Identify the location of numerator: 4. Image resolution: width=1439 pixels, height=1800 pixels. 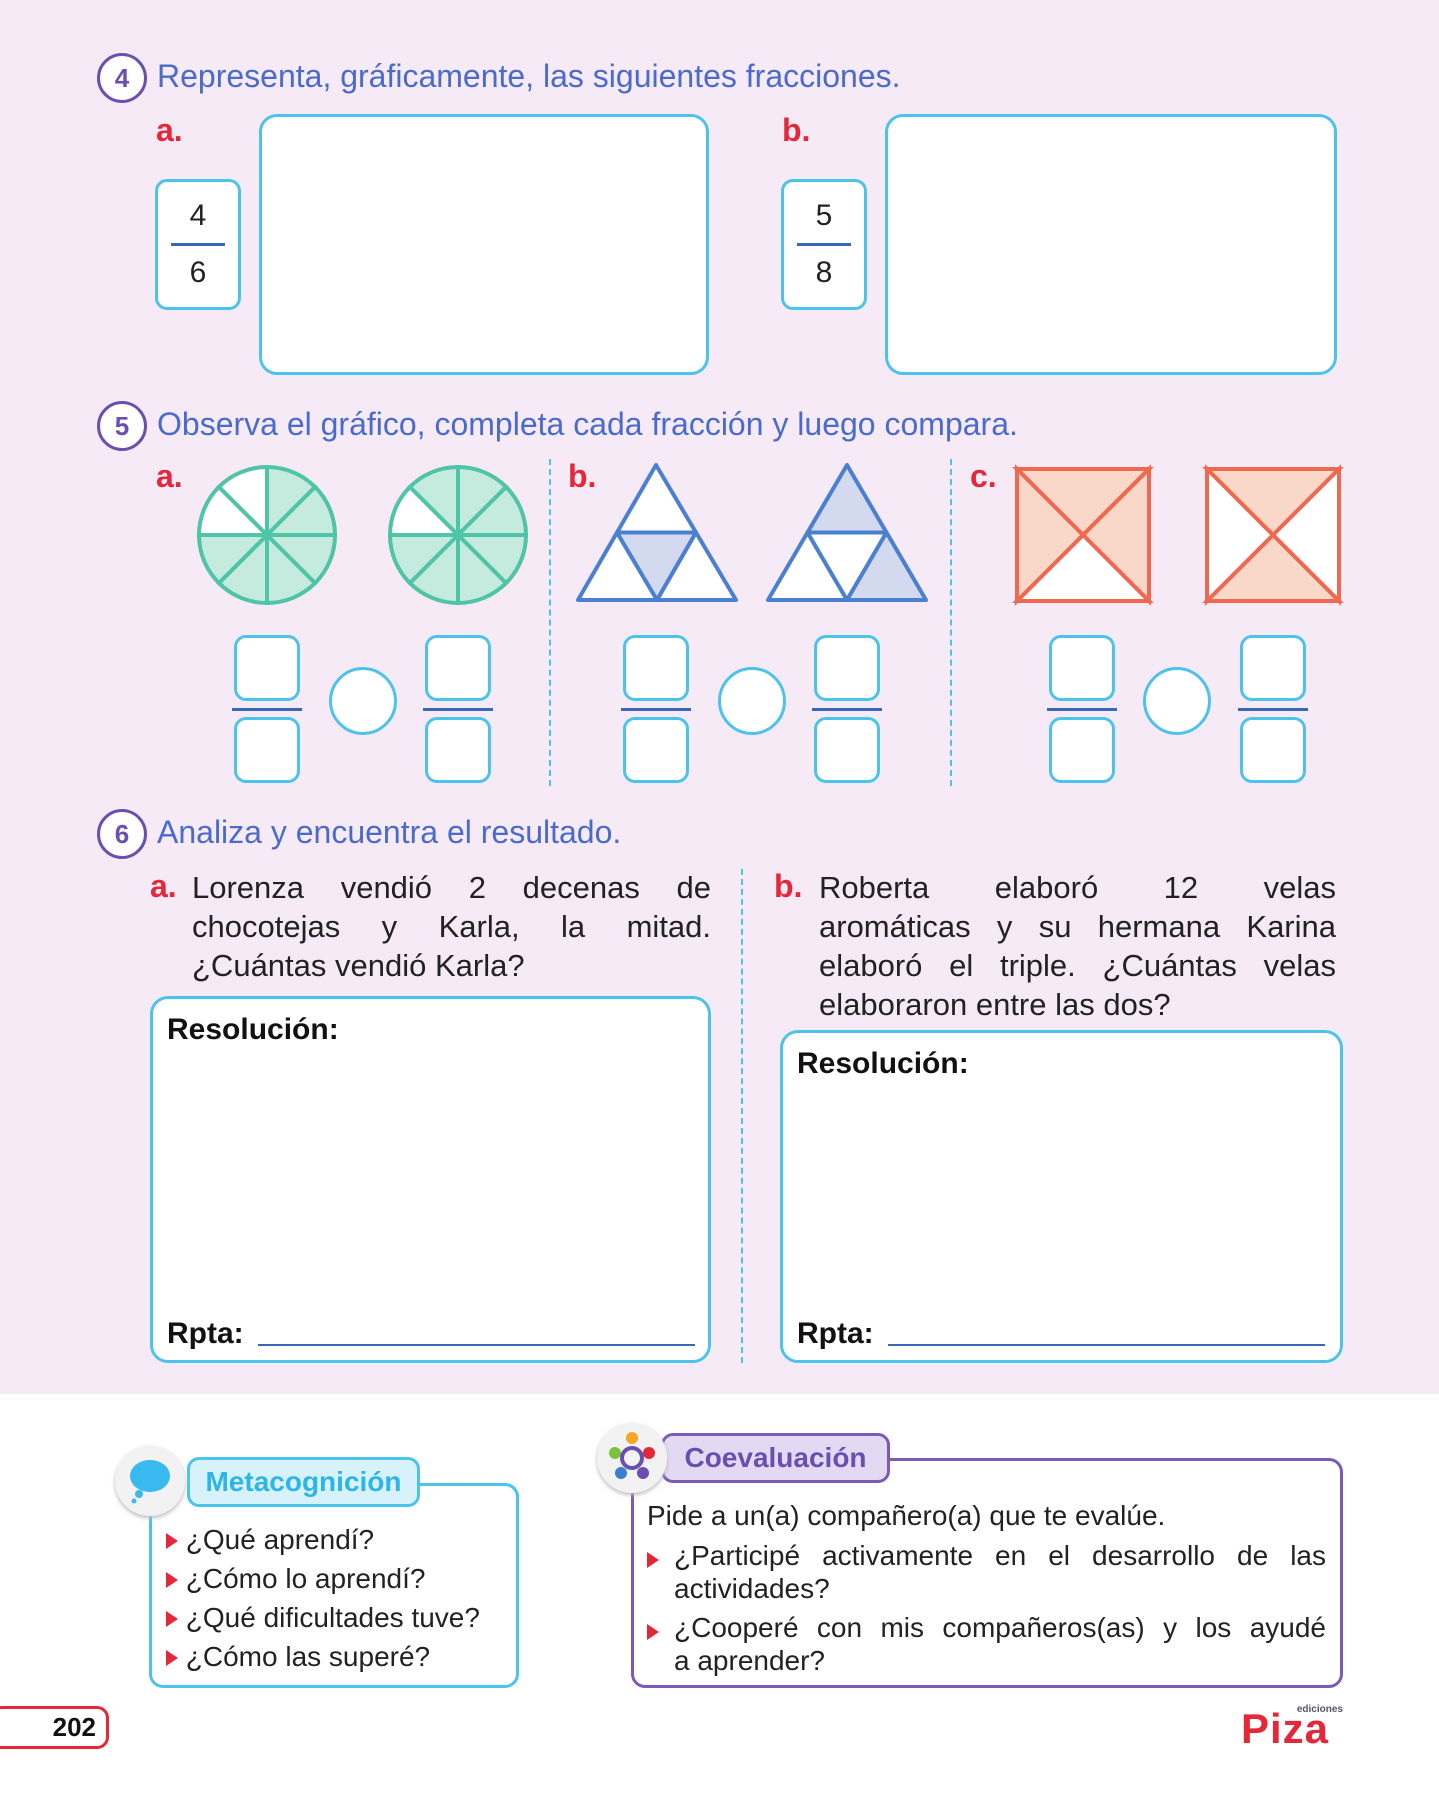
(198, 215).